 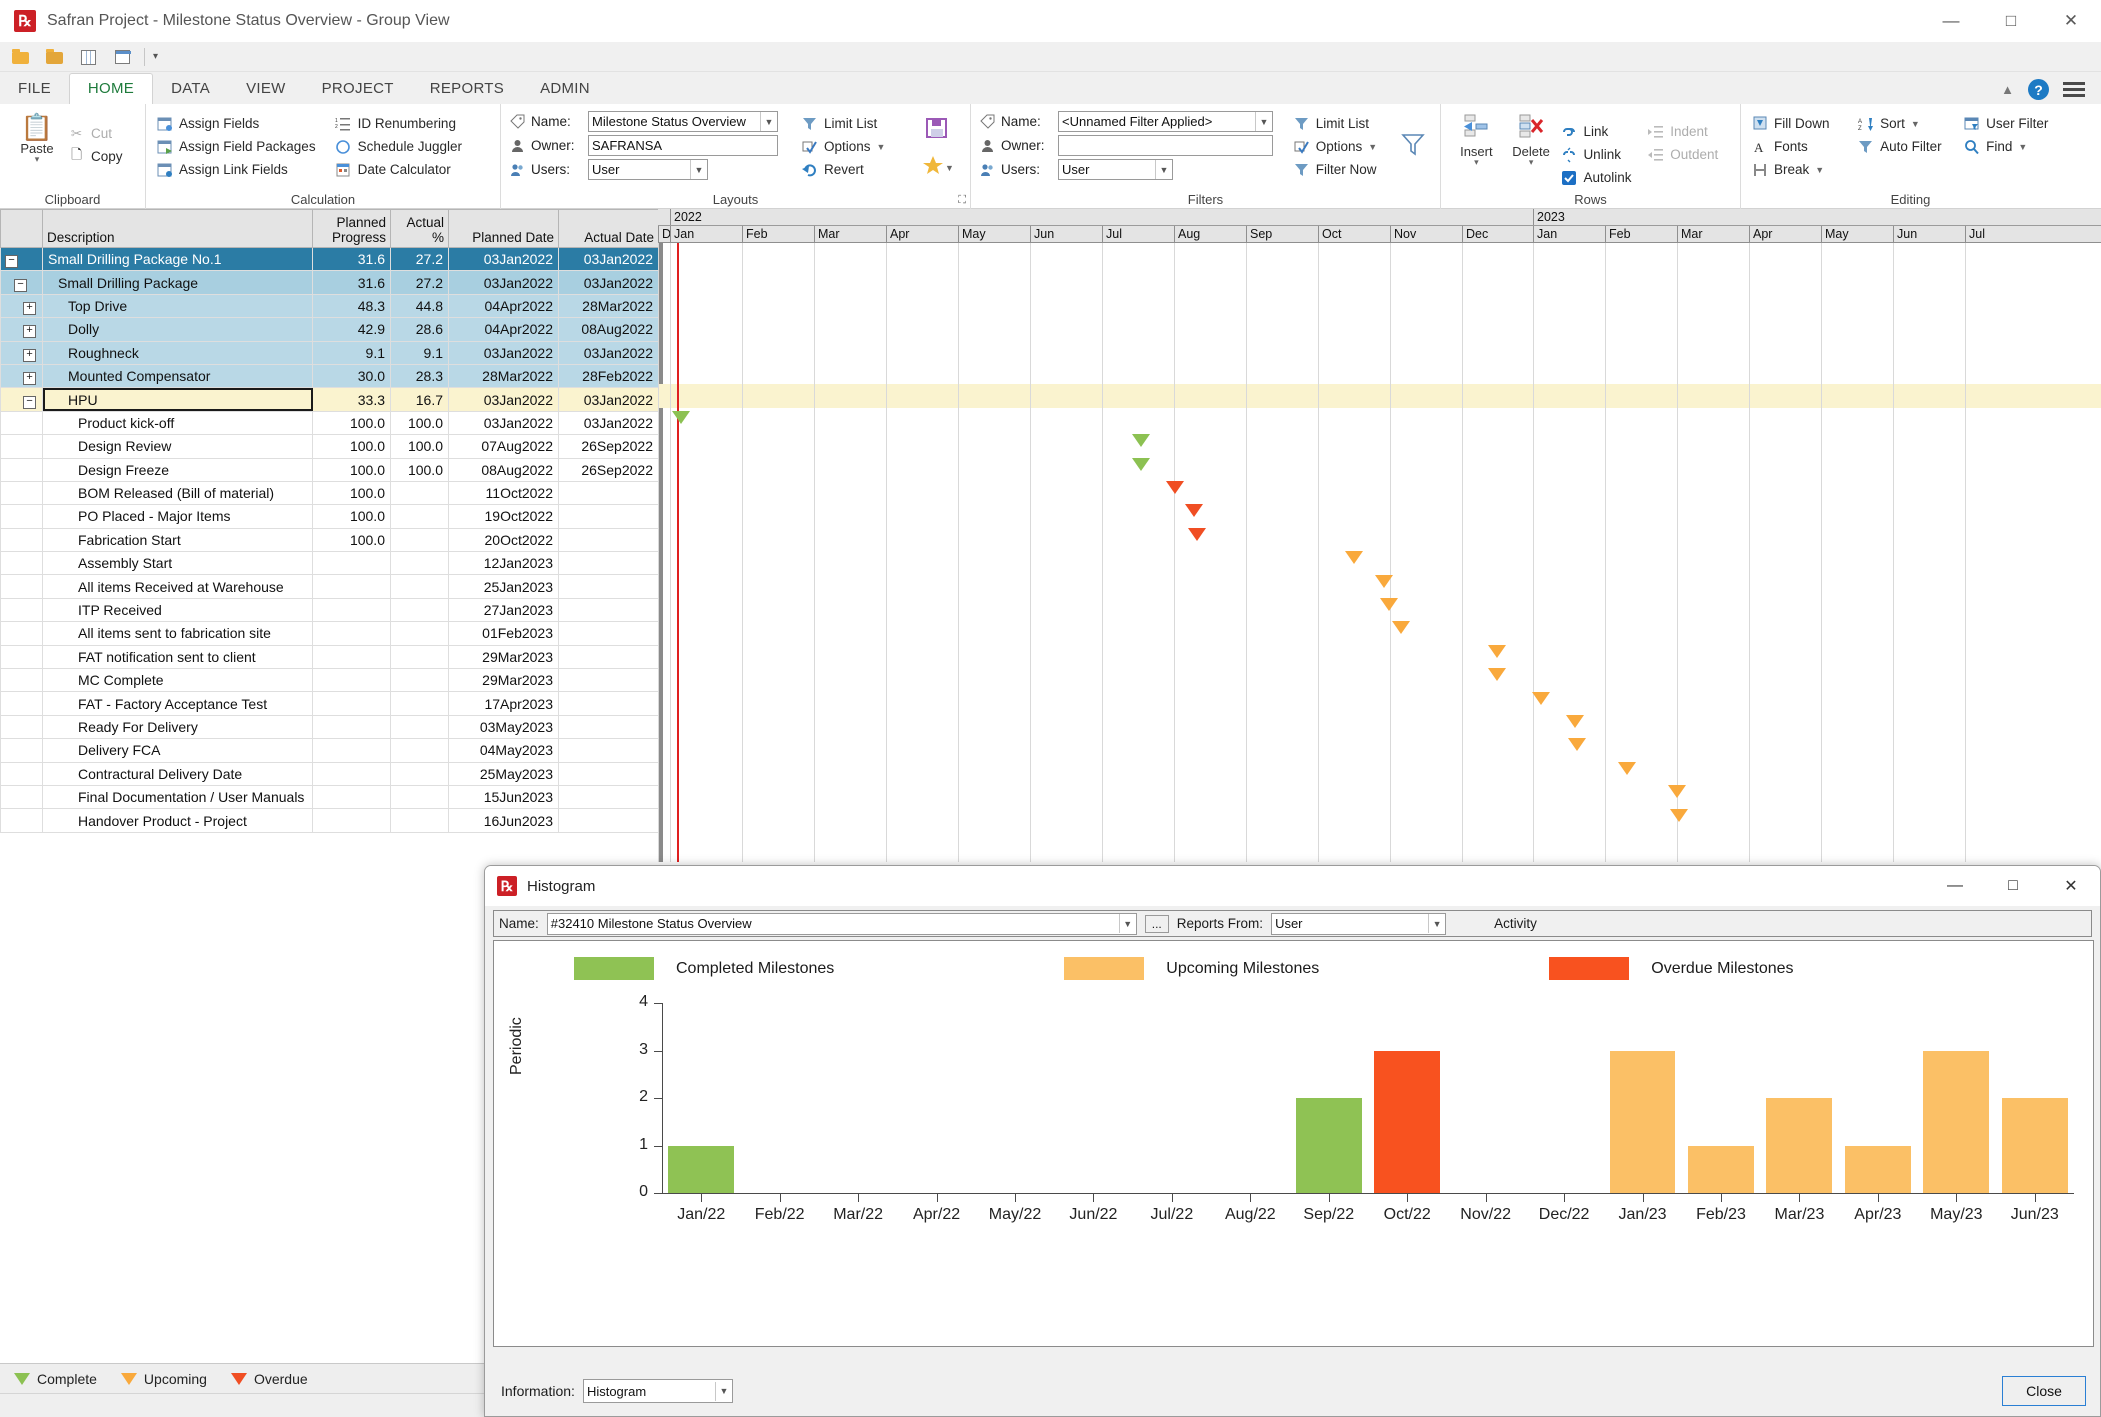 What do you see at coordinates (2016, 146) in the screenshot?
I see `find-button: Find ▼` at bounding box center [2016, 146].